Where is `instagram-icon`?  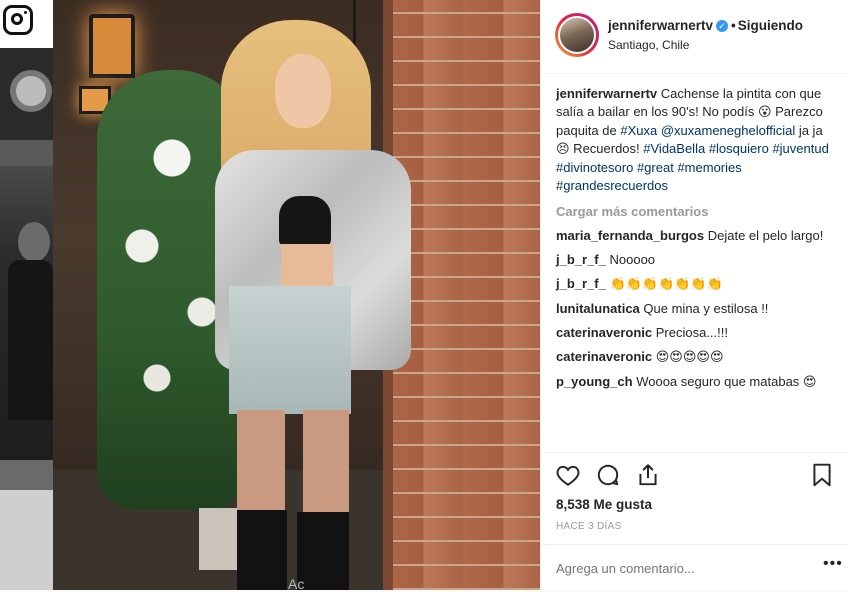 instagram-icon is located at coordinates (18, 20).